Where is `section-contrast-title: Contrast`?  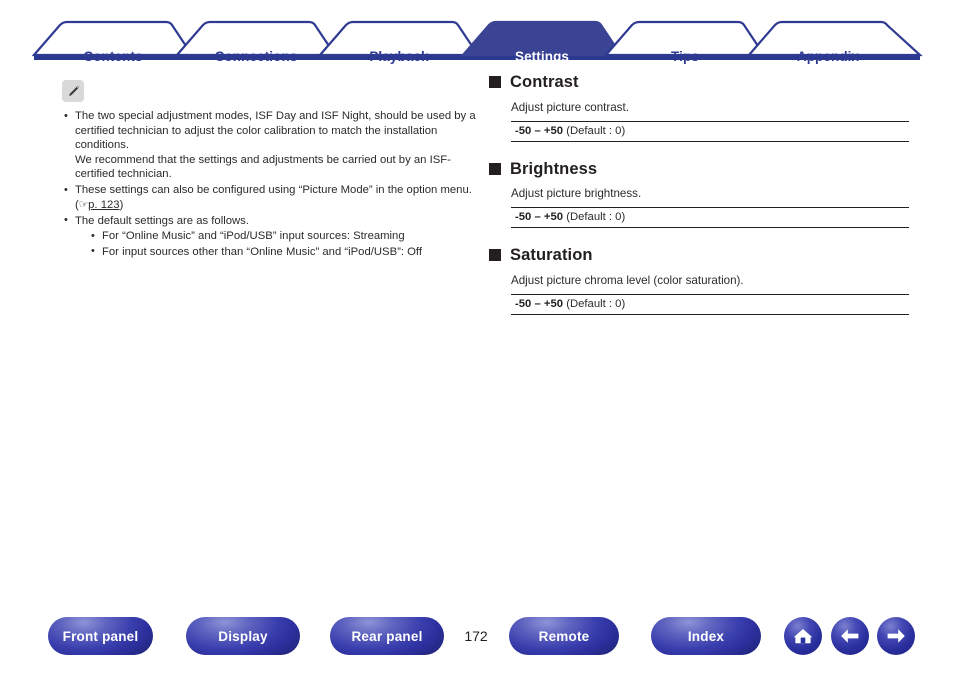
section-contrast-title: Contrast is located at coordinates (544, 82).